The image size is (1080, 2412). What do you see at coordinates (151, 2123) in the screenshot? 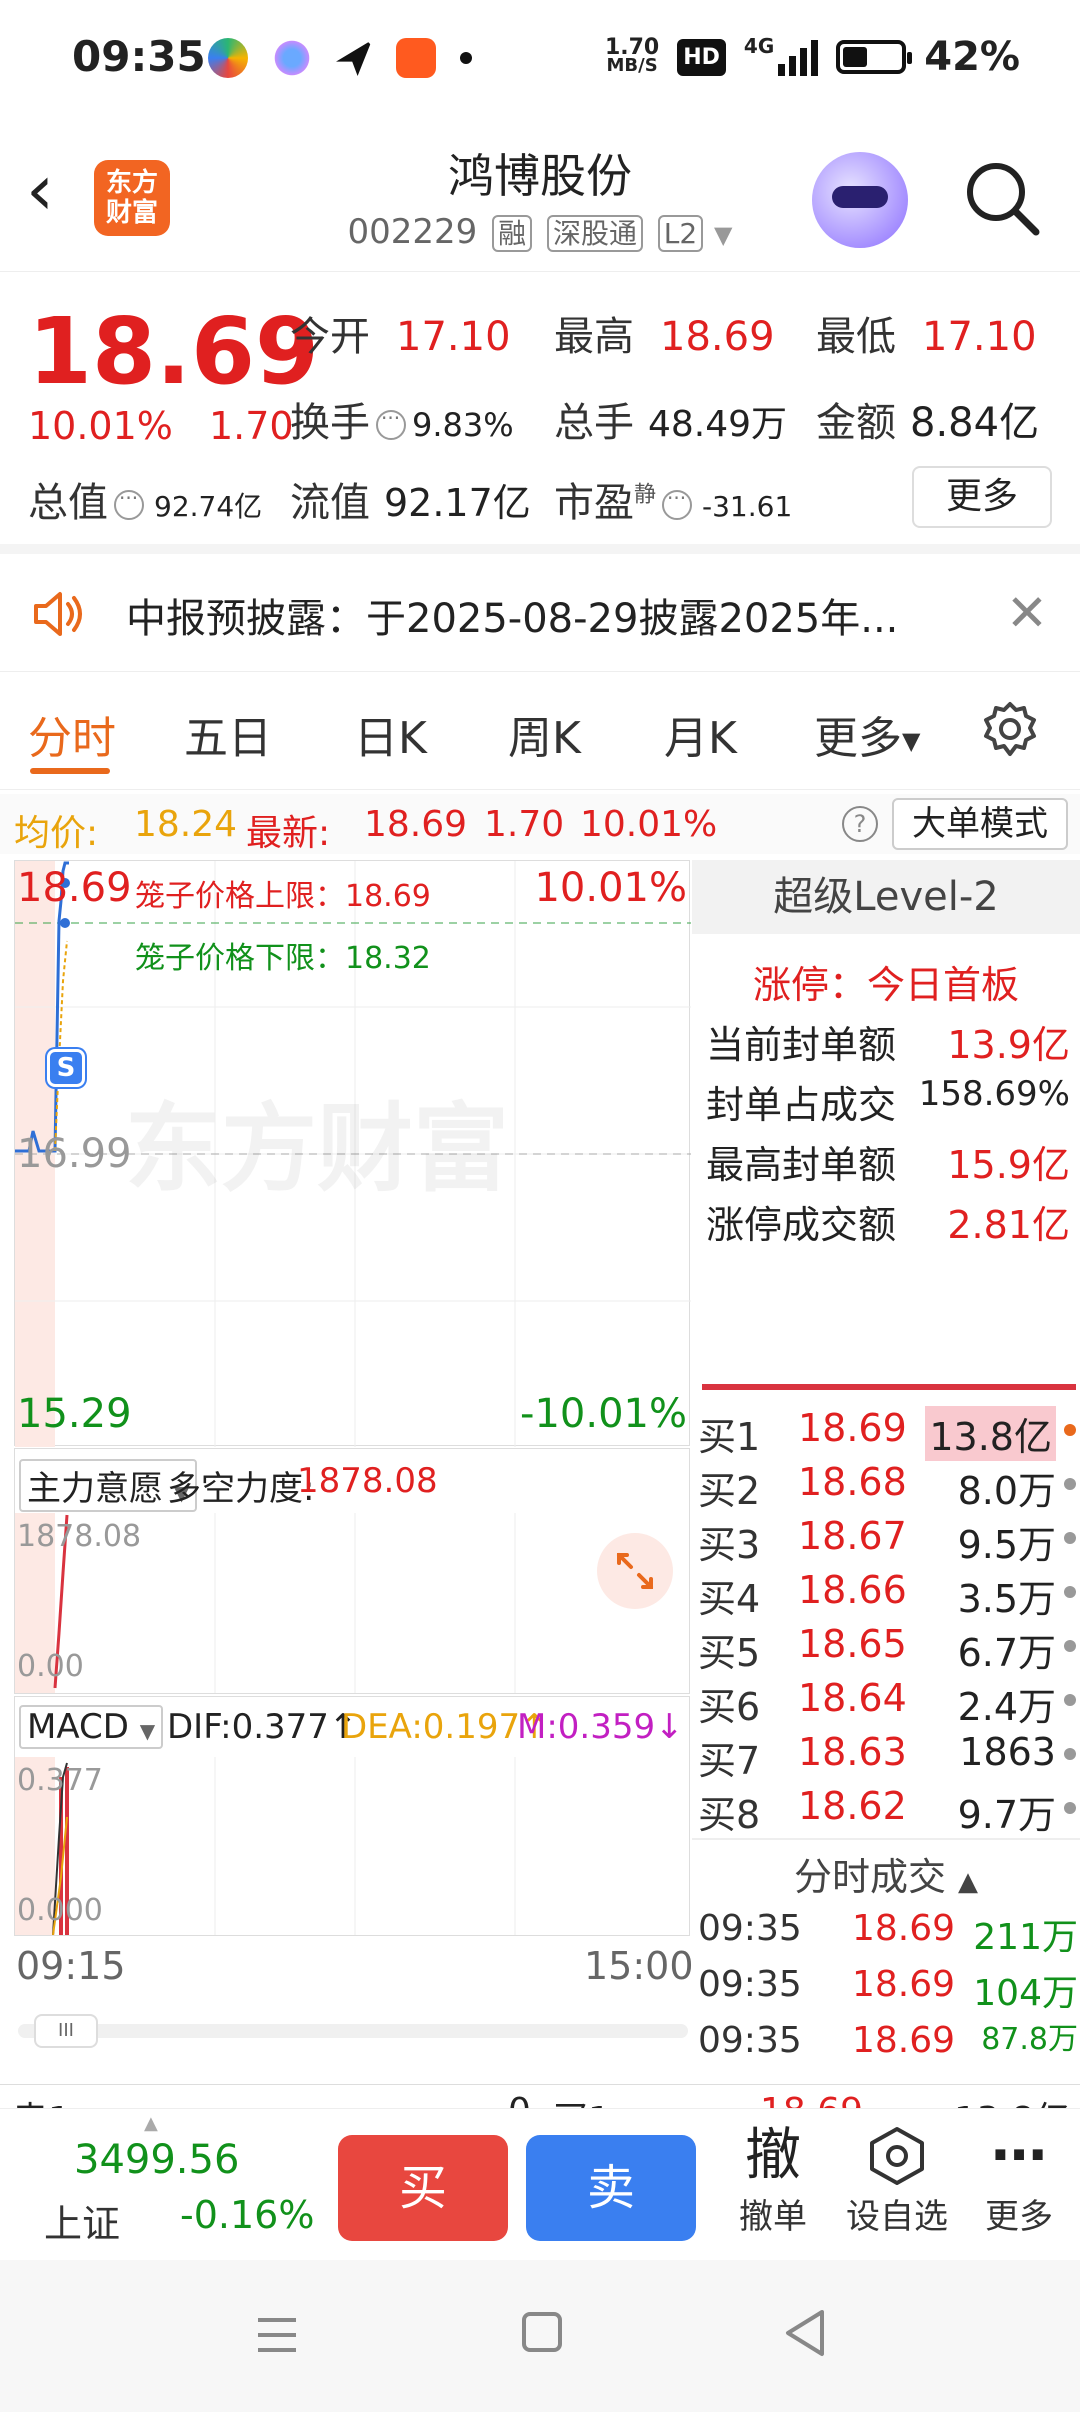
I see `caret-up-icon: ▲` at bounding box center [151, 2123].